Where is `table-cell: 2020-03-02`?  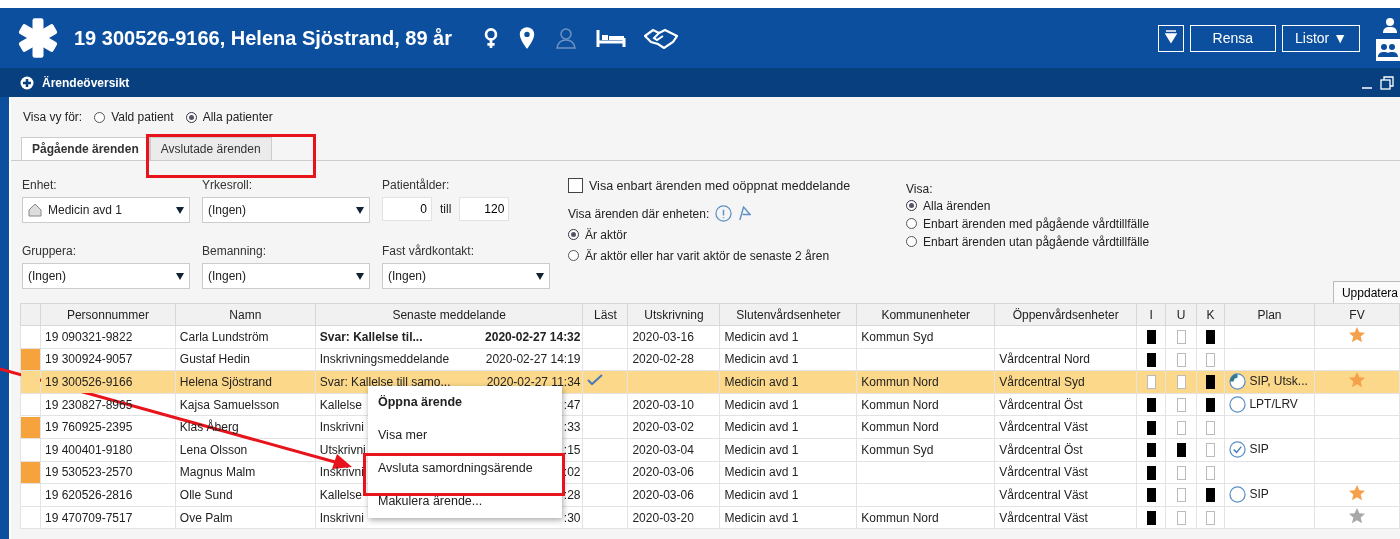
table-cell: 2020-03-02 is located at coordinates (663, 427).